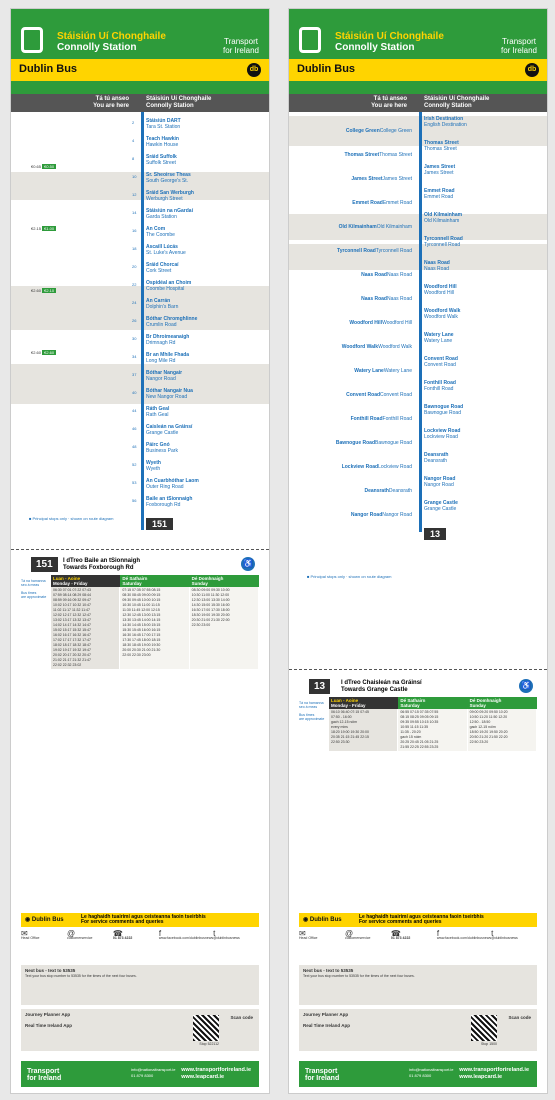 The height and width of the screenshot is (1100, 555). Describe the element at coordinates (320, 686) in the screenshot. I see `route-number: 13` at that location.